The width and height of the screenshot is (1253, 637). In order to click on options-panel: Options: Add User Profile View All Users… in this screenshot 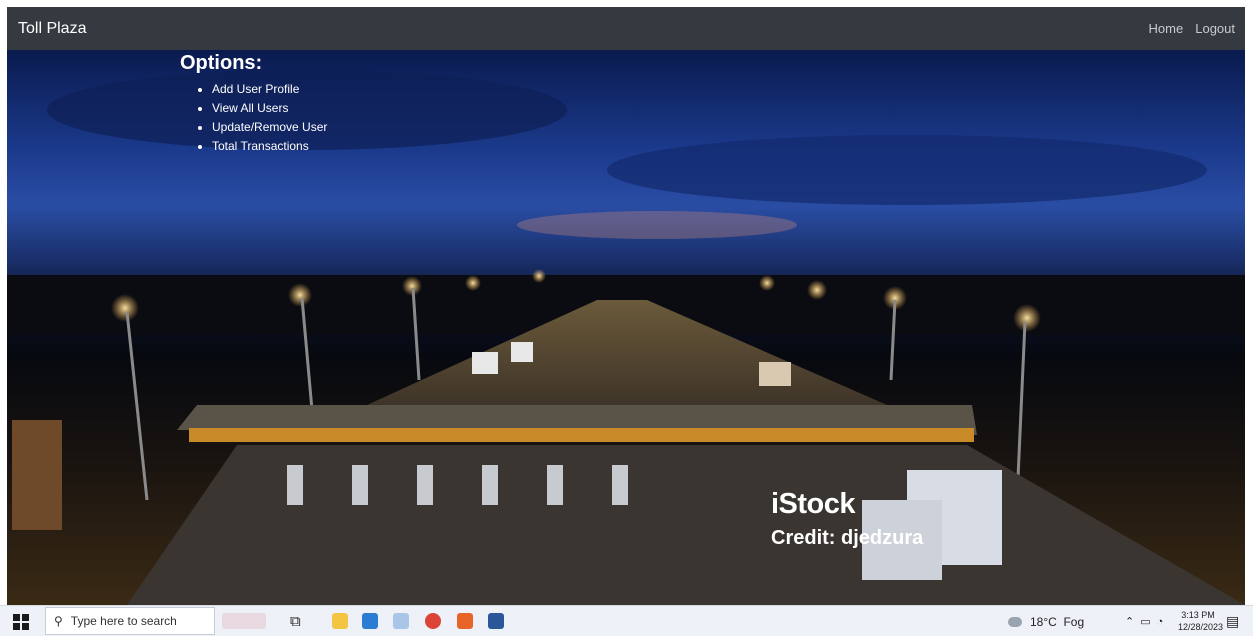, I will do `click(253, 104)`.